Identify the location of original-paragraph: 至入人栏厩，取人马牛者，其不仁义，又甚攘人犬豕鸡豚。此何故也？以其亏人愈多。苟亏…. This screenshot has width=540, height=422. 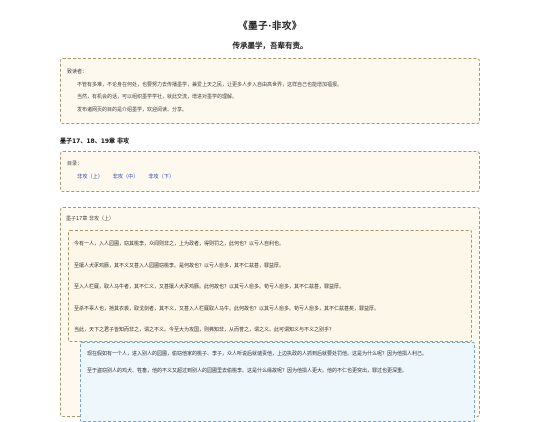
(209, 287).